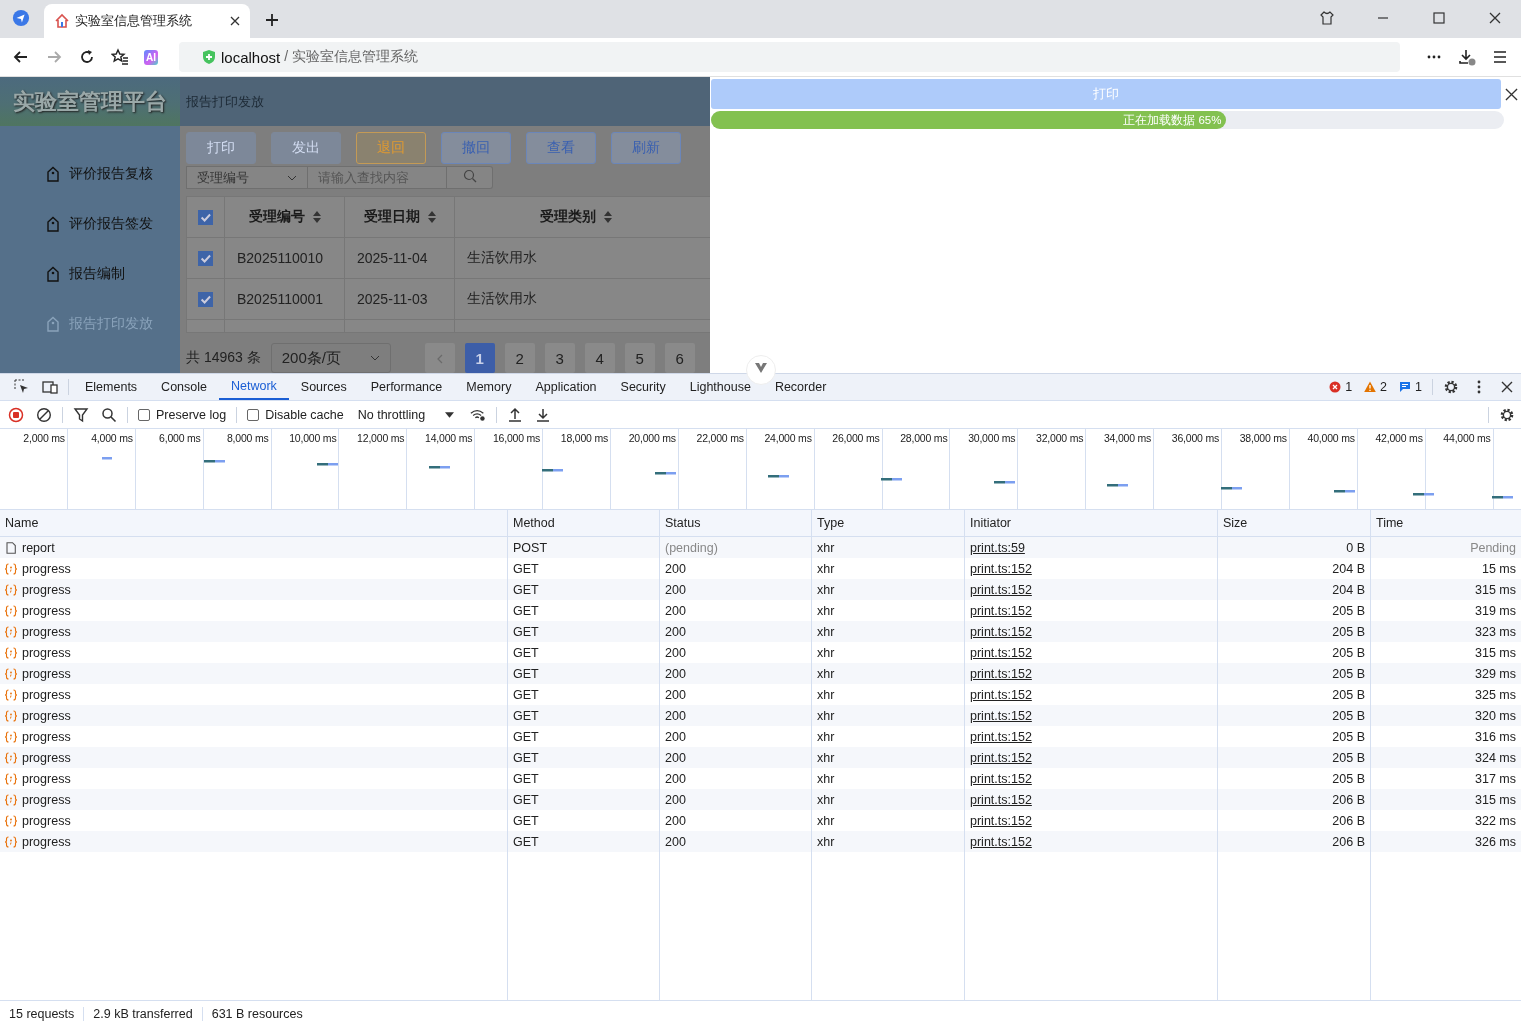  What do you see at coordinates (22, 387) in the screenshot?
I see `inspect-icon` at bounding box center [22, 387].